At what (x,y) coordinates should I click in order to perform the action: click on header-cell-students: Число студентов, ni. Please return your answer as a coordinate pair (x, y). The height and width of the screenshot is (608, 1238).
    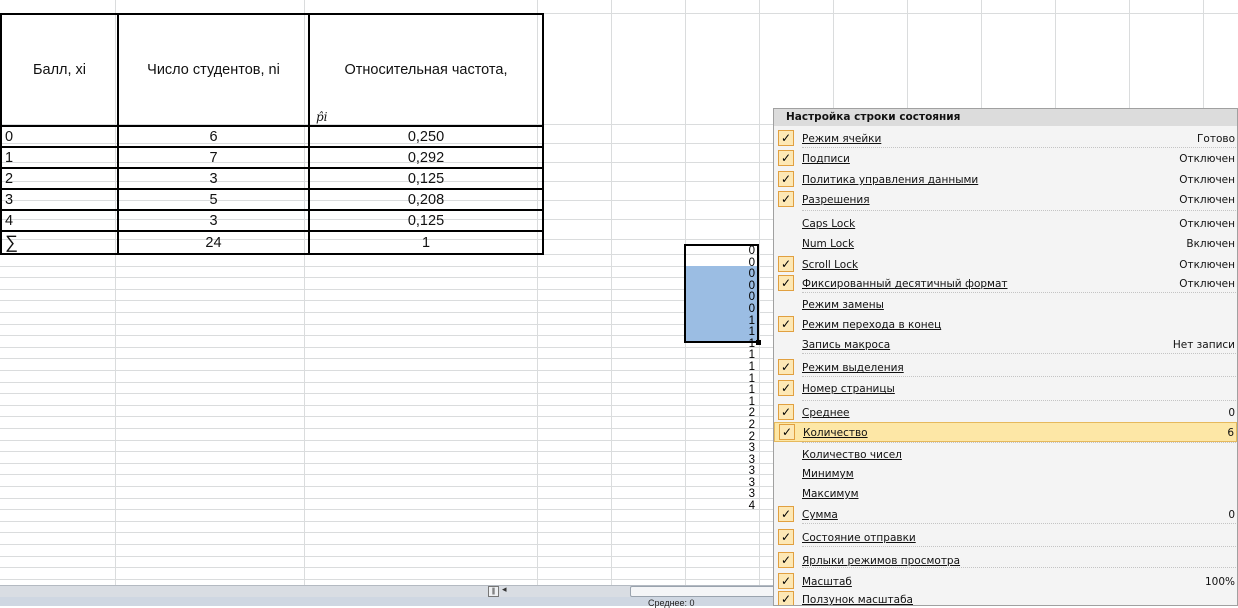
    Looking at the image, I should click on (213, 70).